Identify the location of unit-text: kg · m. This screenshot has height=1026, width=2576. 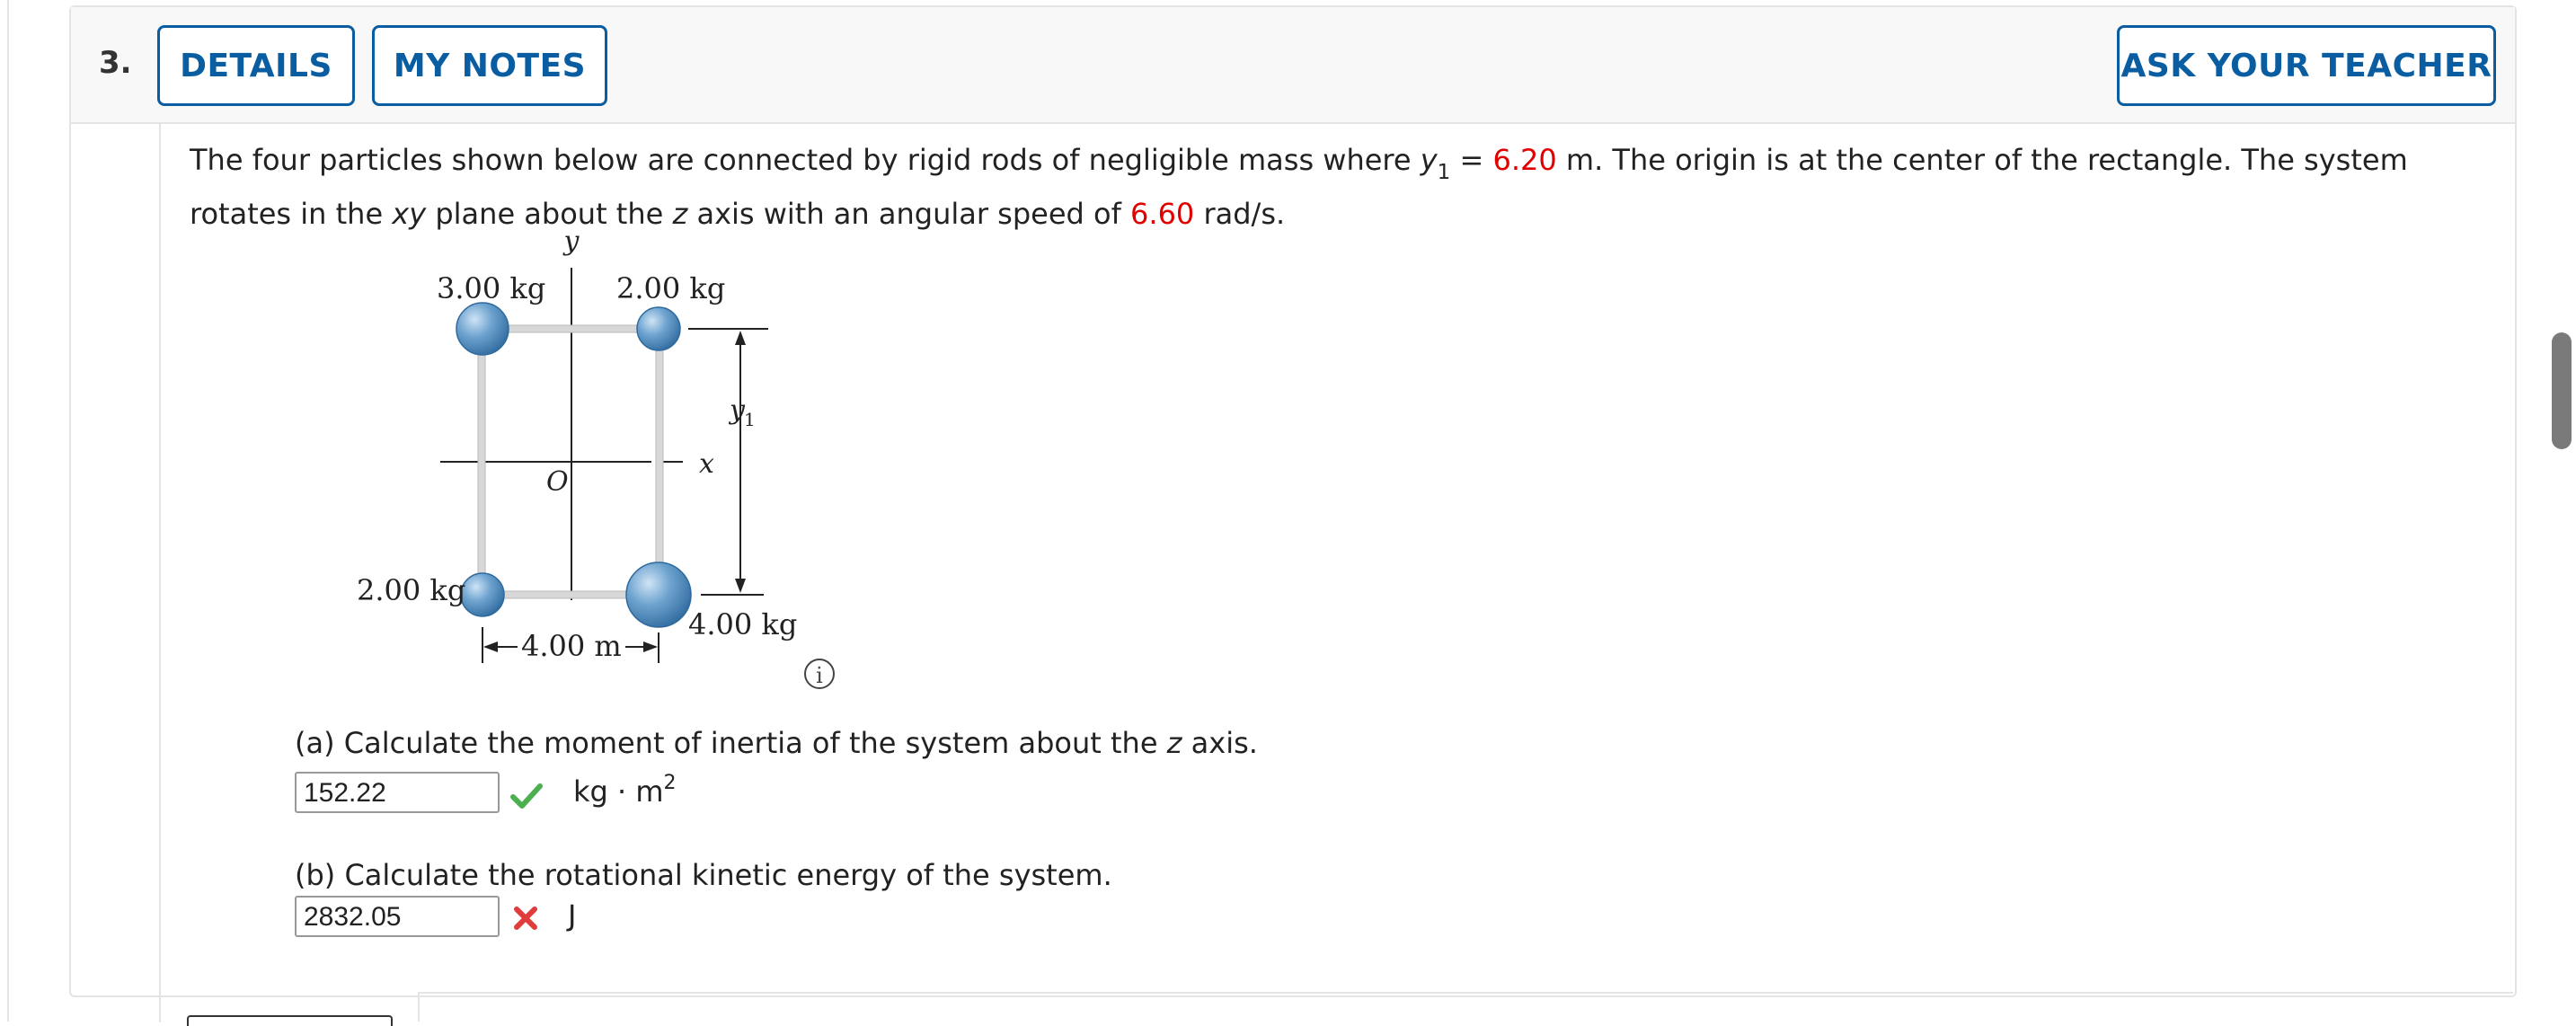
(619, 791).